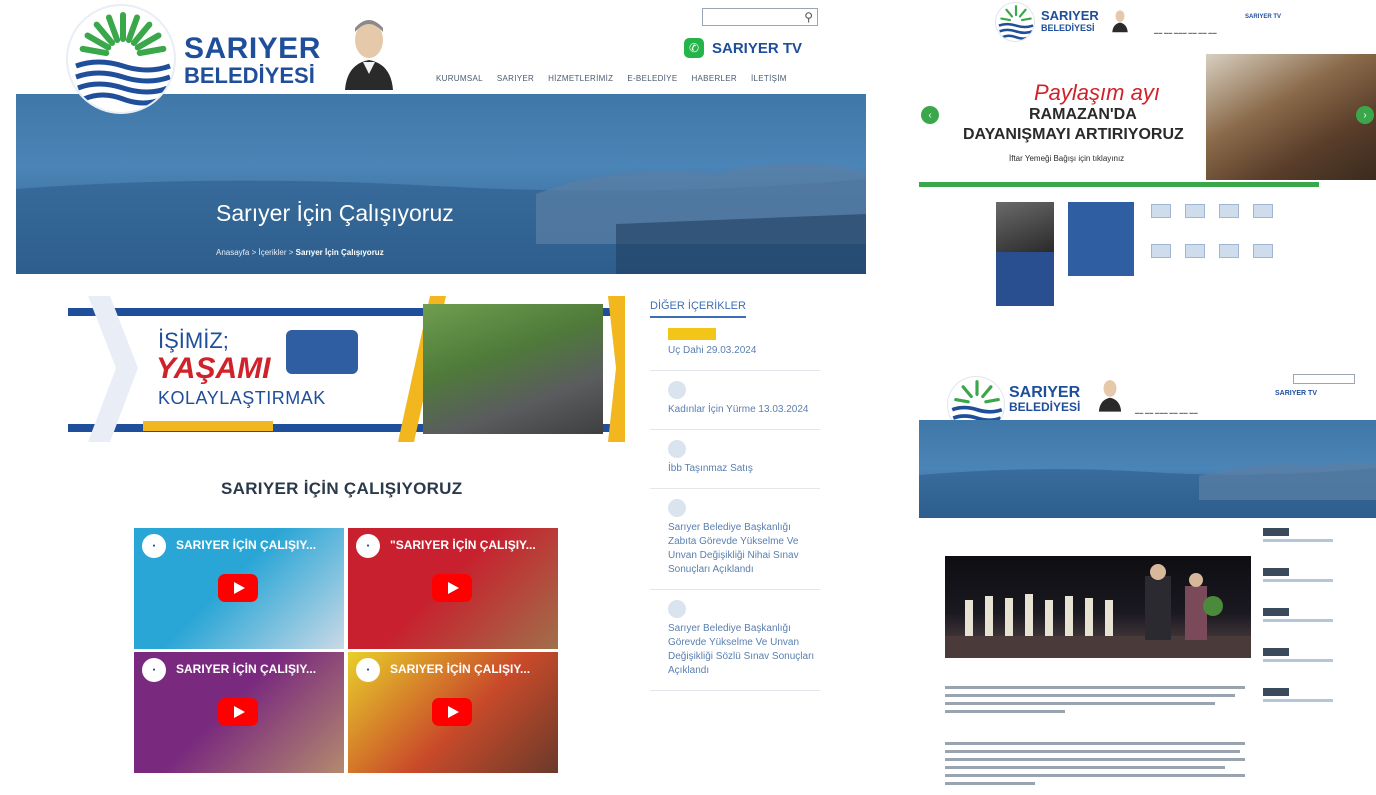 Image resolution: width=1376 pixels, height=795 pixels. Describe the element at coordinates (580, 78) in the screenshot. I see `nav-item-hizmetlerimiz: HİZMETLERİMİZ` at that location.